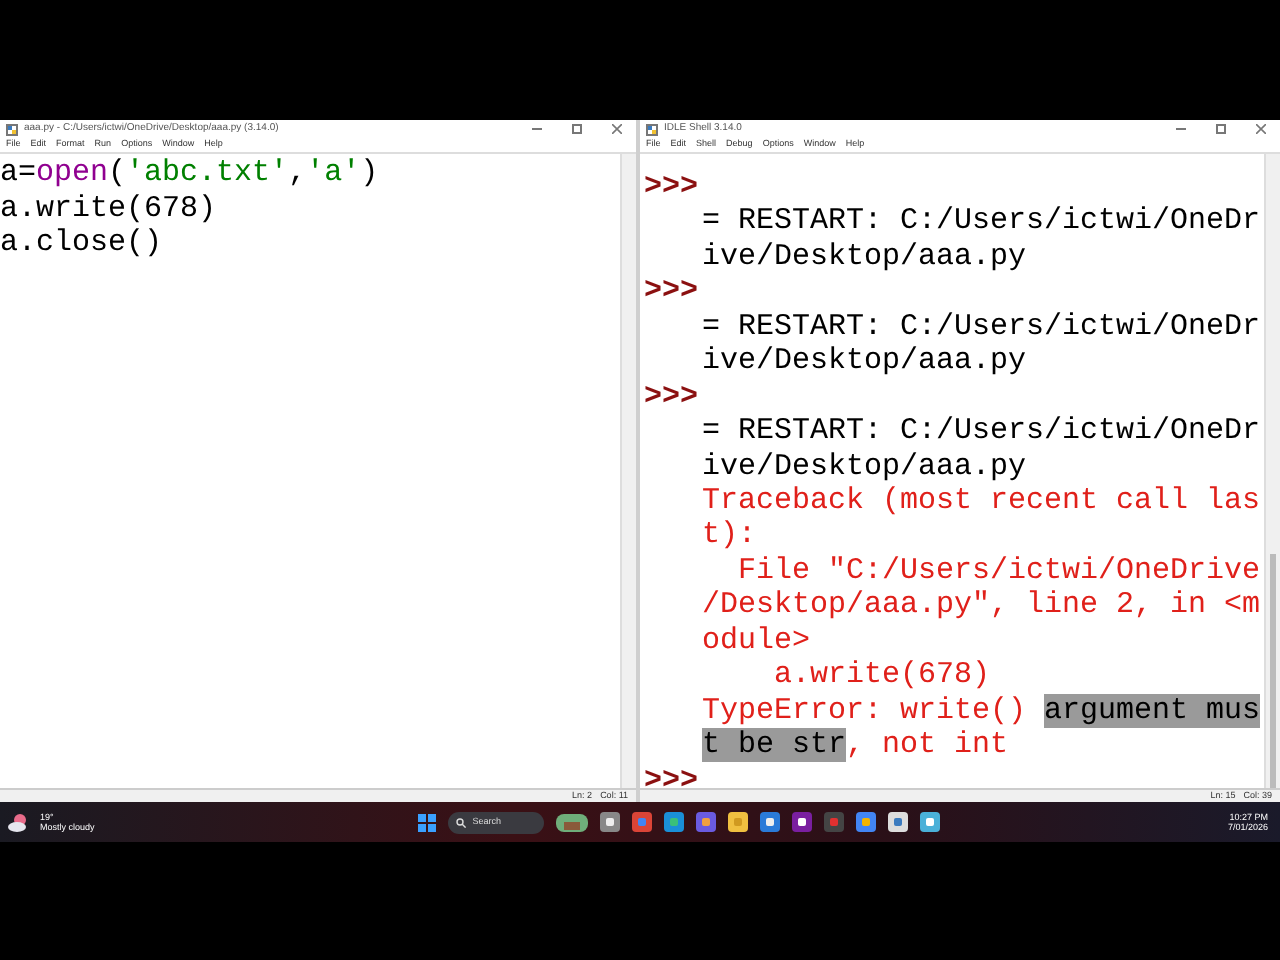 The width and height of the screenshot is (1280, 960). Describe the element at coordinates (981, 711) in the screenshot. I see `shell-output-line: TypeError: write() argument mus` at that location.